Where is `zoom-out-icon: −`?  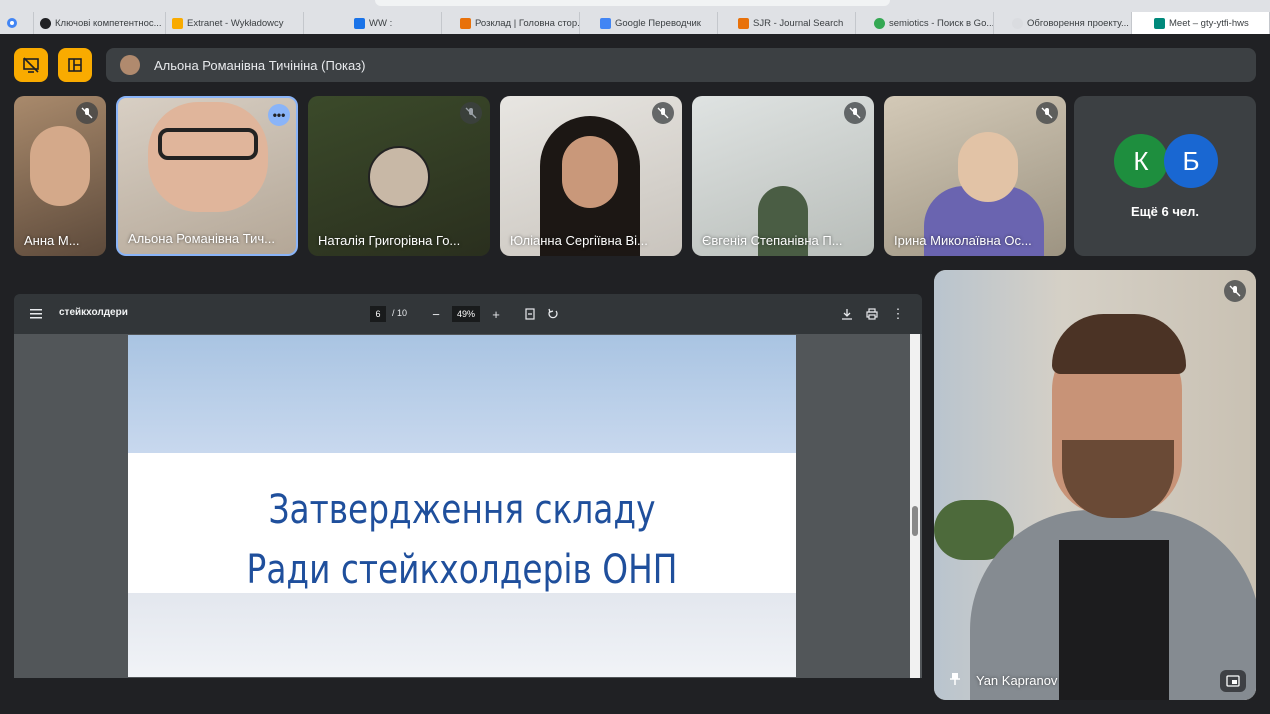
zoom-out-icon: − is located at coordinates (436, 314).